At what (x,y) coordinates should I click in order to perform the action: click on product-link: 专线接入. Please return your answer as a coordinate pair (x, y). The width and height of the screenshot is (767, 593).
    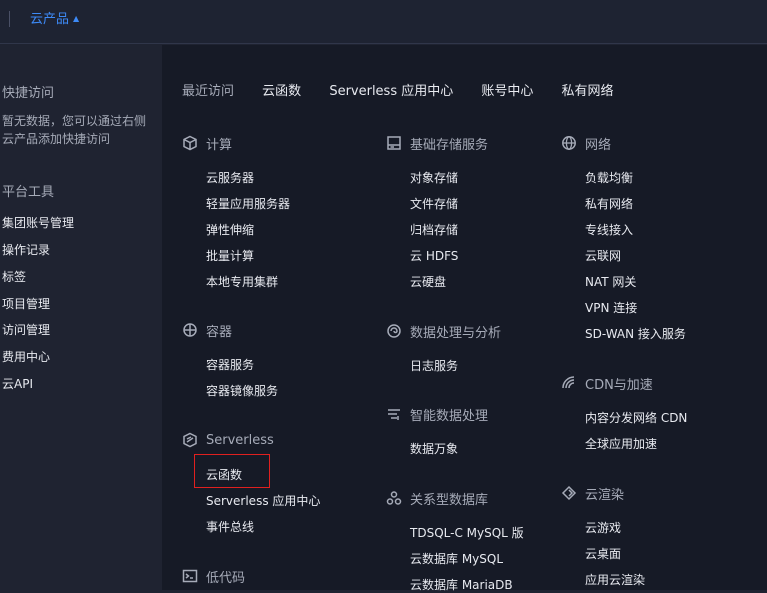
    Looking at the image, I should click on (609, 229).